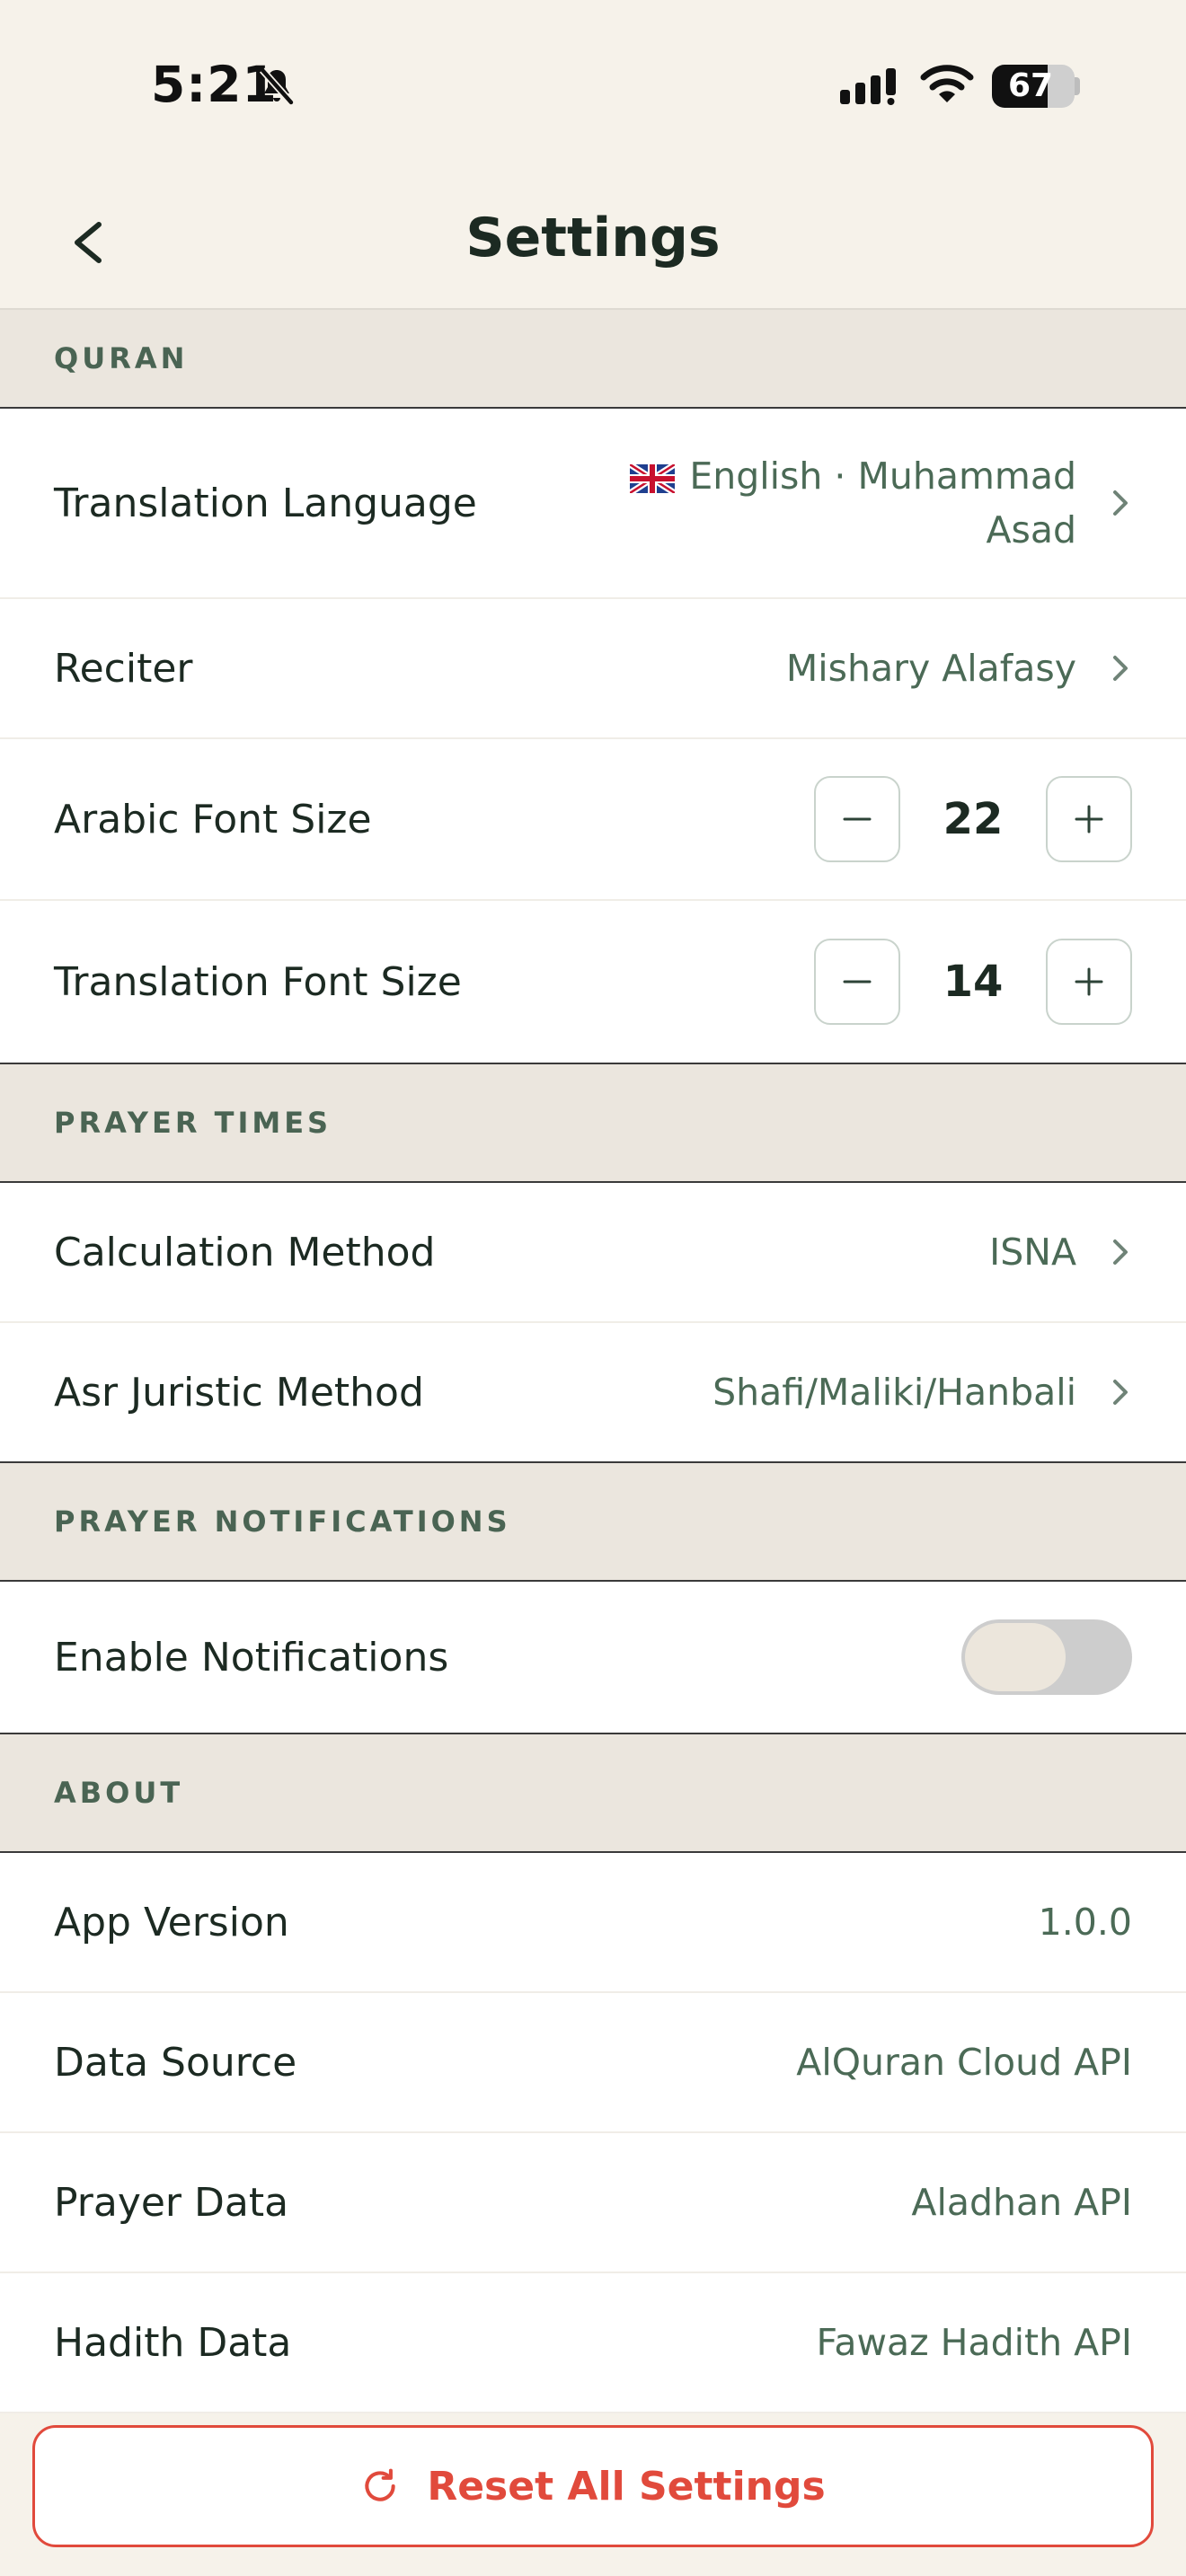 The height and width of the screenshot is (2576, 1186). Describe the element at coordinates (593, 1393) in the screenshot. I see `asr-method-row: Asr Juristic Method Shafi/Maliki/Hanbali` at that location.